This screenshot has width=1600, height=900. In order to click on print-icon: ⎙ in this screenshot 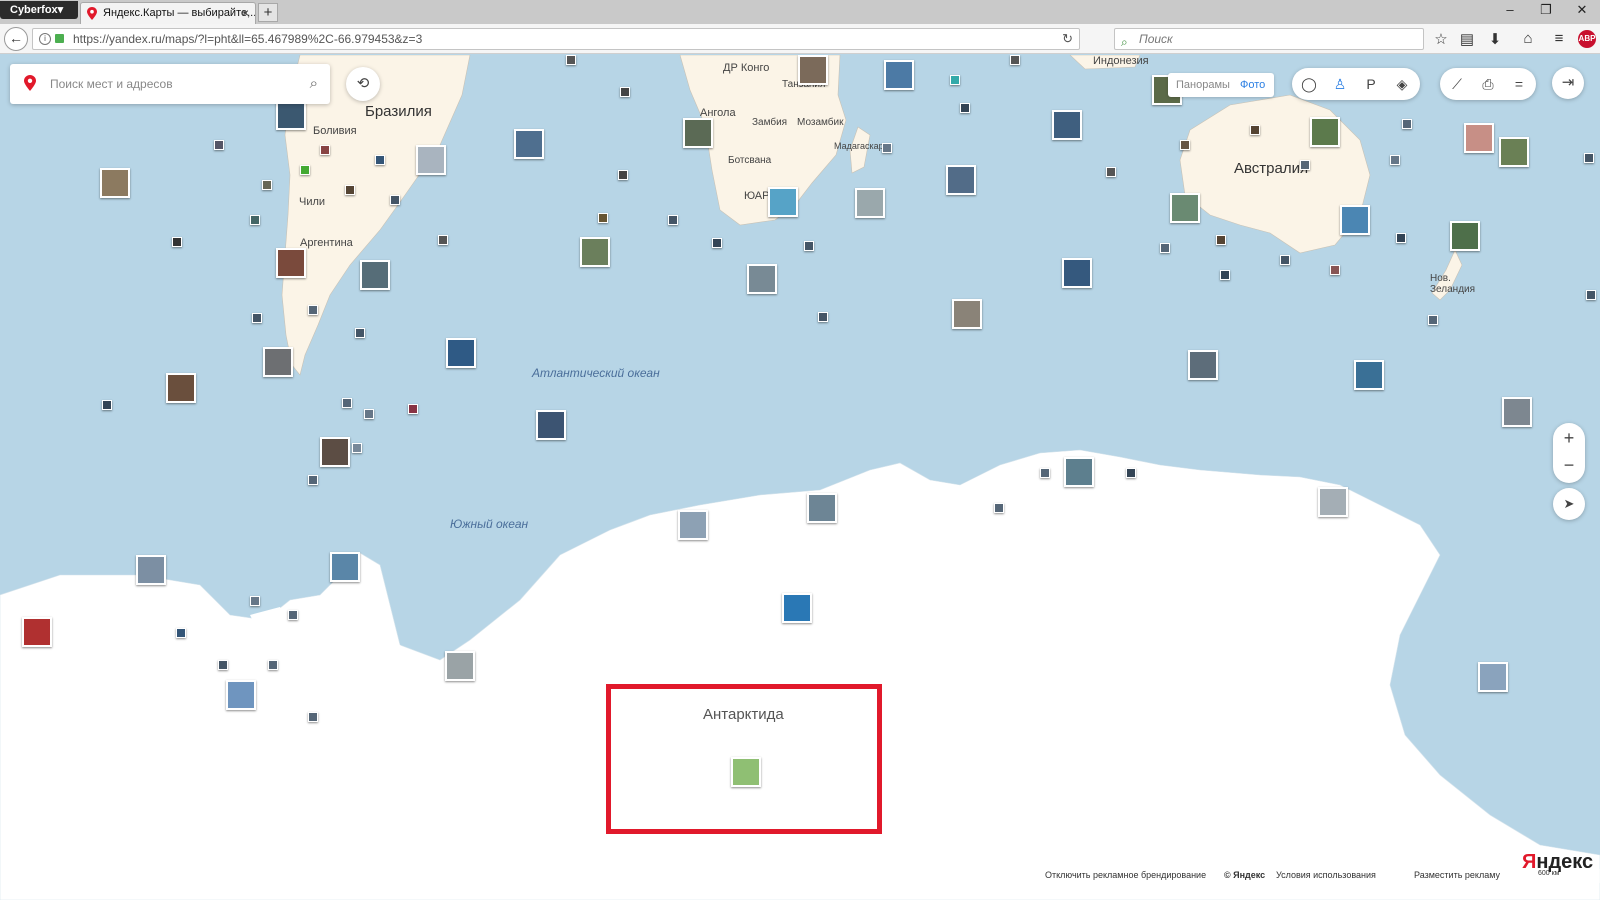, I will do `click(1488, 84)`.